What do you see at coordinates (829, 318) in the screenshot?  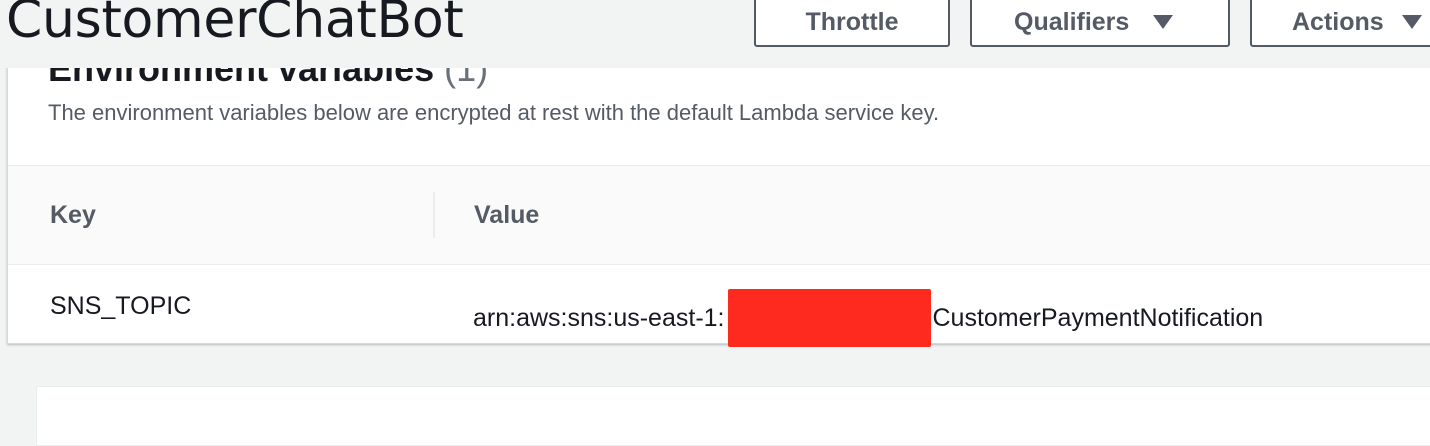 I see `redaction-box` at bounding box center [829, 318].